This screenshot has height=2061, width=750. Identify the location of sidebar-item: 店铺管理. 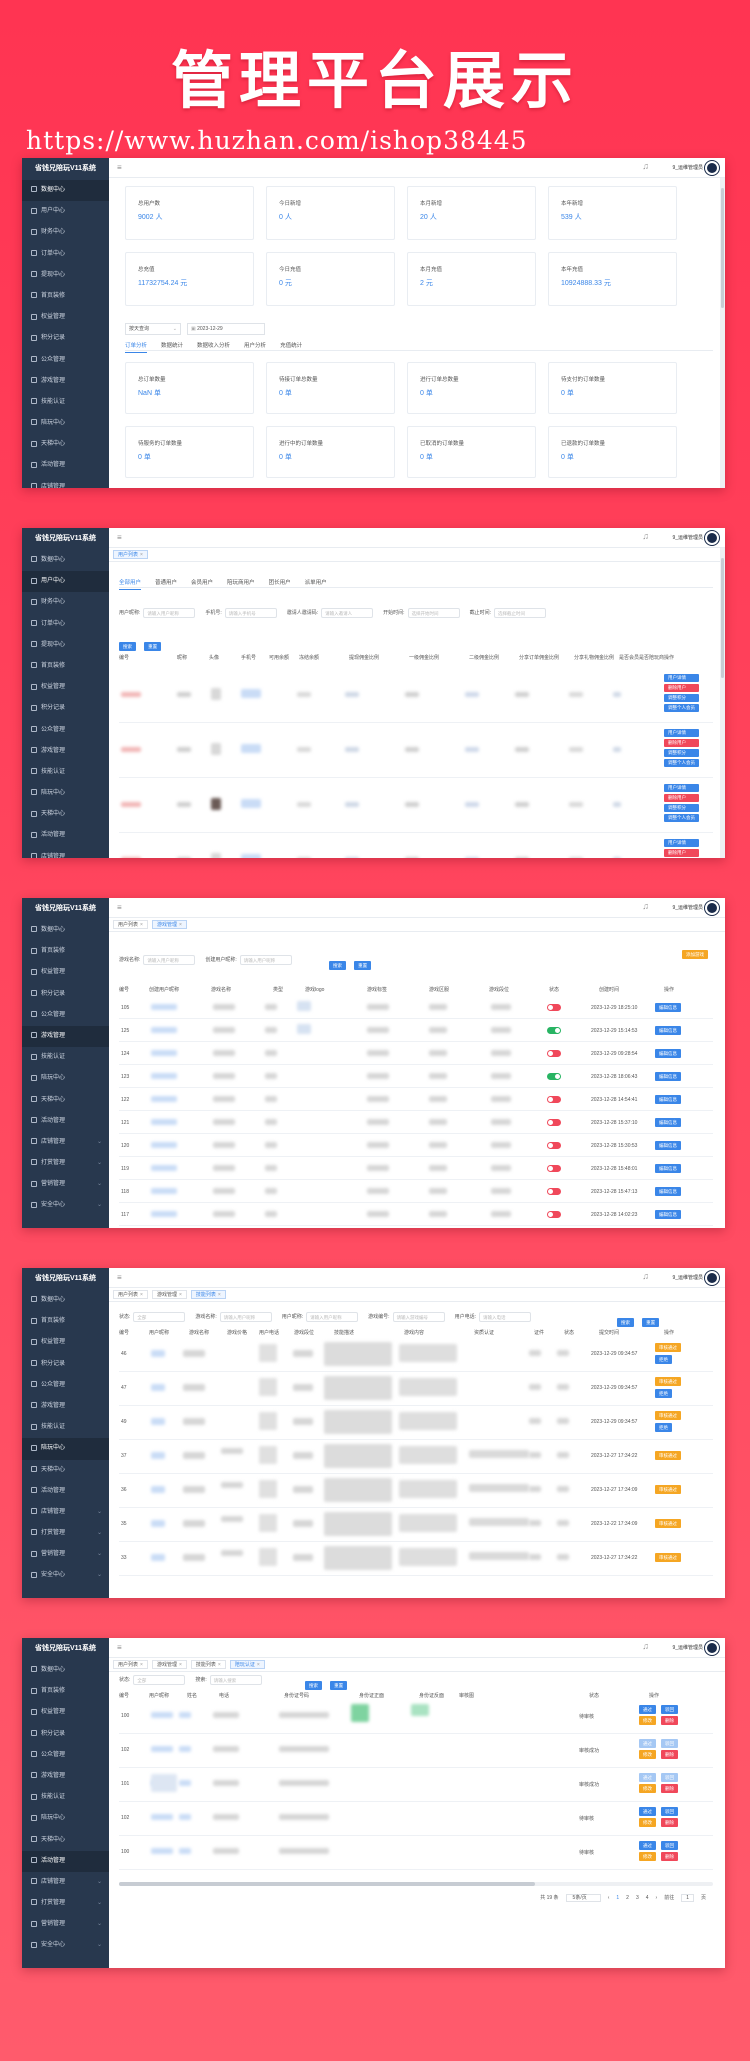
(65, 852).